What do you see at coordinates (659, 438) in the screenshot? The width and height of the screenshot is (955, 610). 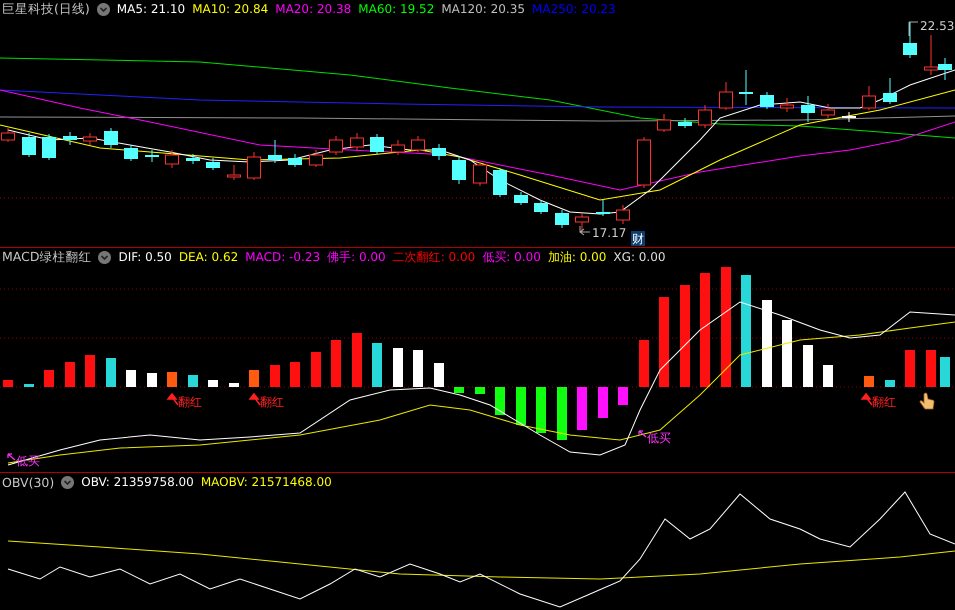 I see `signal-label: 低买` at bounding box center [659, 438].